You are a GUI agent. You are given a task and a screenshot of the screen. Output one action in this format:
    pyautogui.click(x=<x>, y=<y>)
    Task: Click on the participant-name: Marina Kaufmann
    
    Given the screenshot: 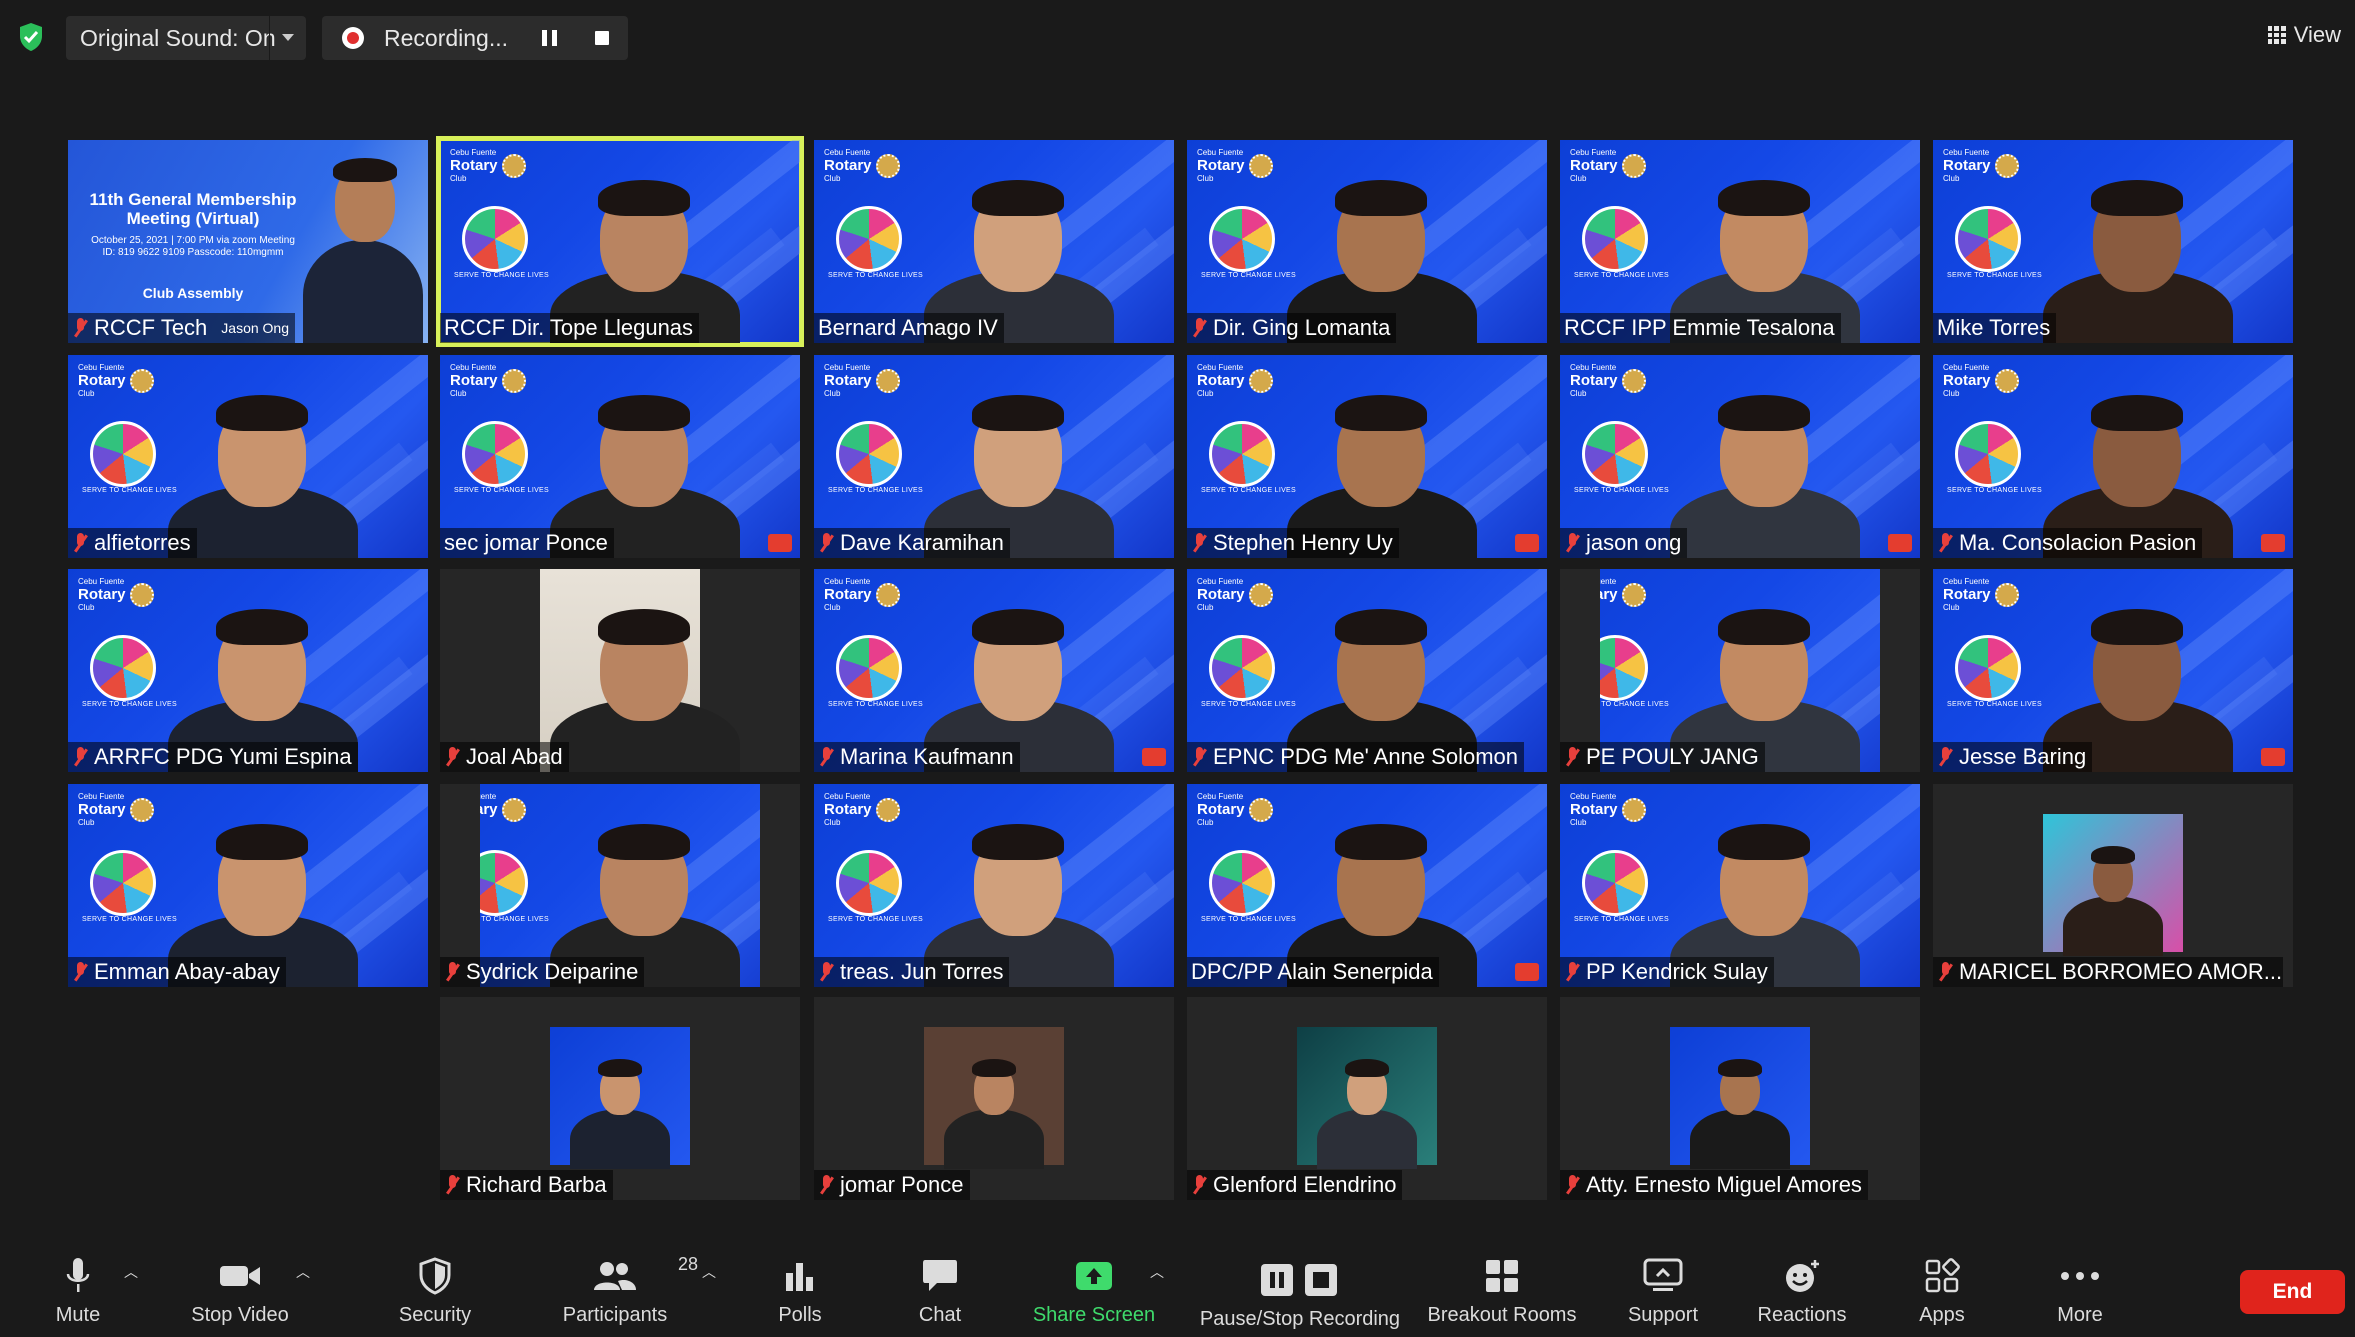 What is the action you would take?
    pyautogui.click(x=927, y=756)
    